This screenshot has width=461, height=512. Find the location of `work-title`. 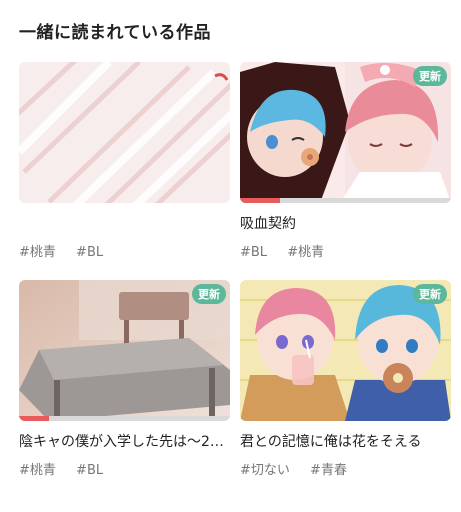

work-title is located at coordinates (124, 223).